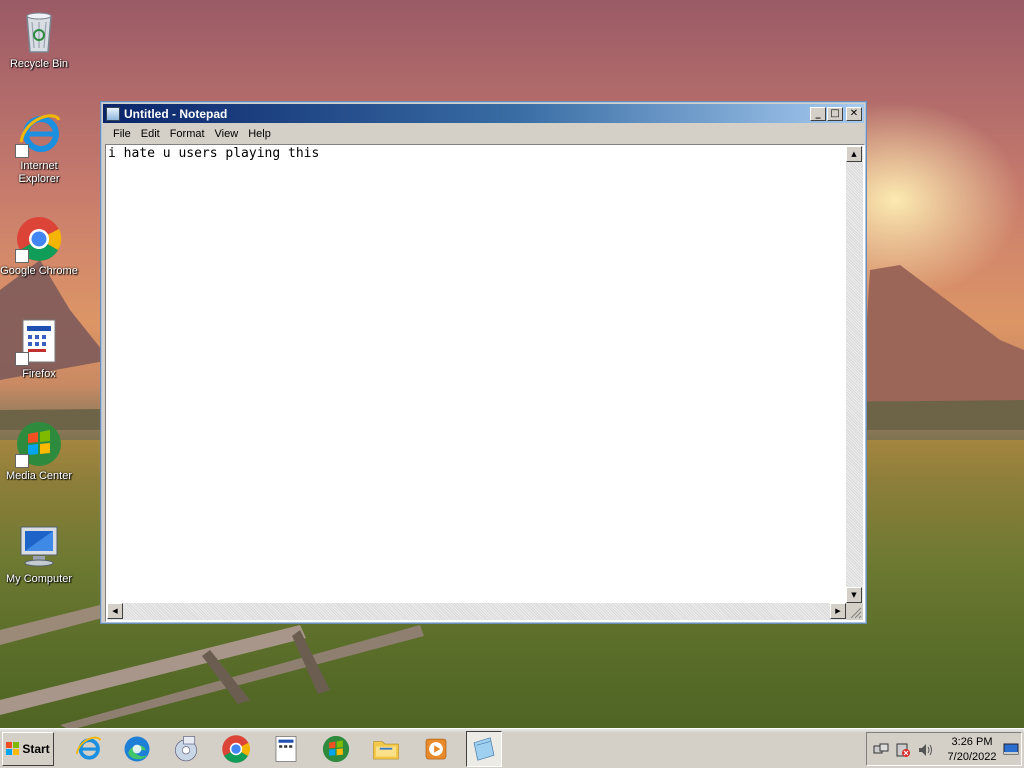 This screenshot has height=768, width=1024. What do you see at coordinates (926, 750) in the screenshot?
I see `volume-icon` at bounding box center [926, 750].